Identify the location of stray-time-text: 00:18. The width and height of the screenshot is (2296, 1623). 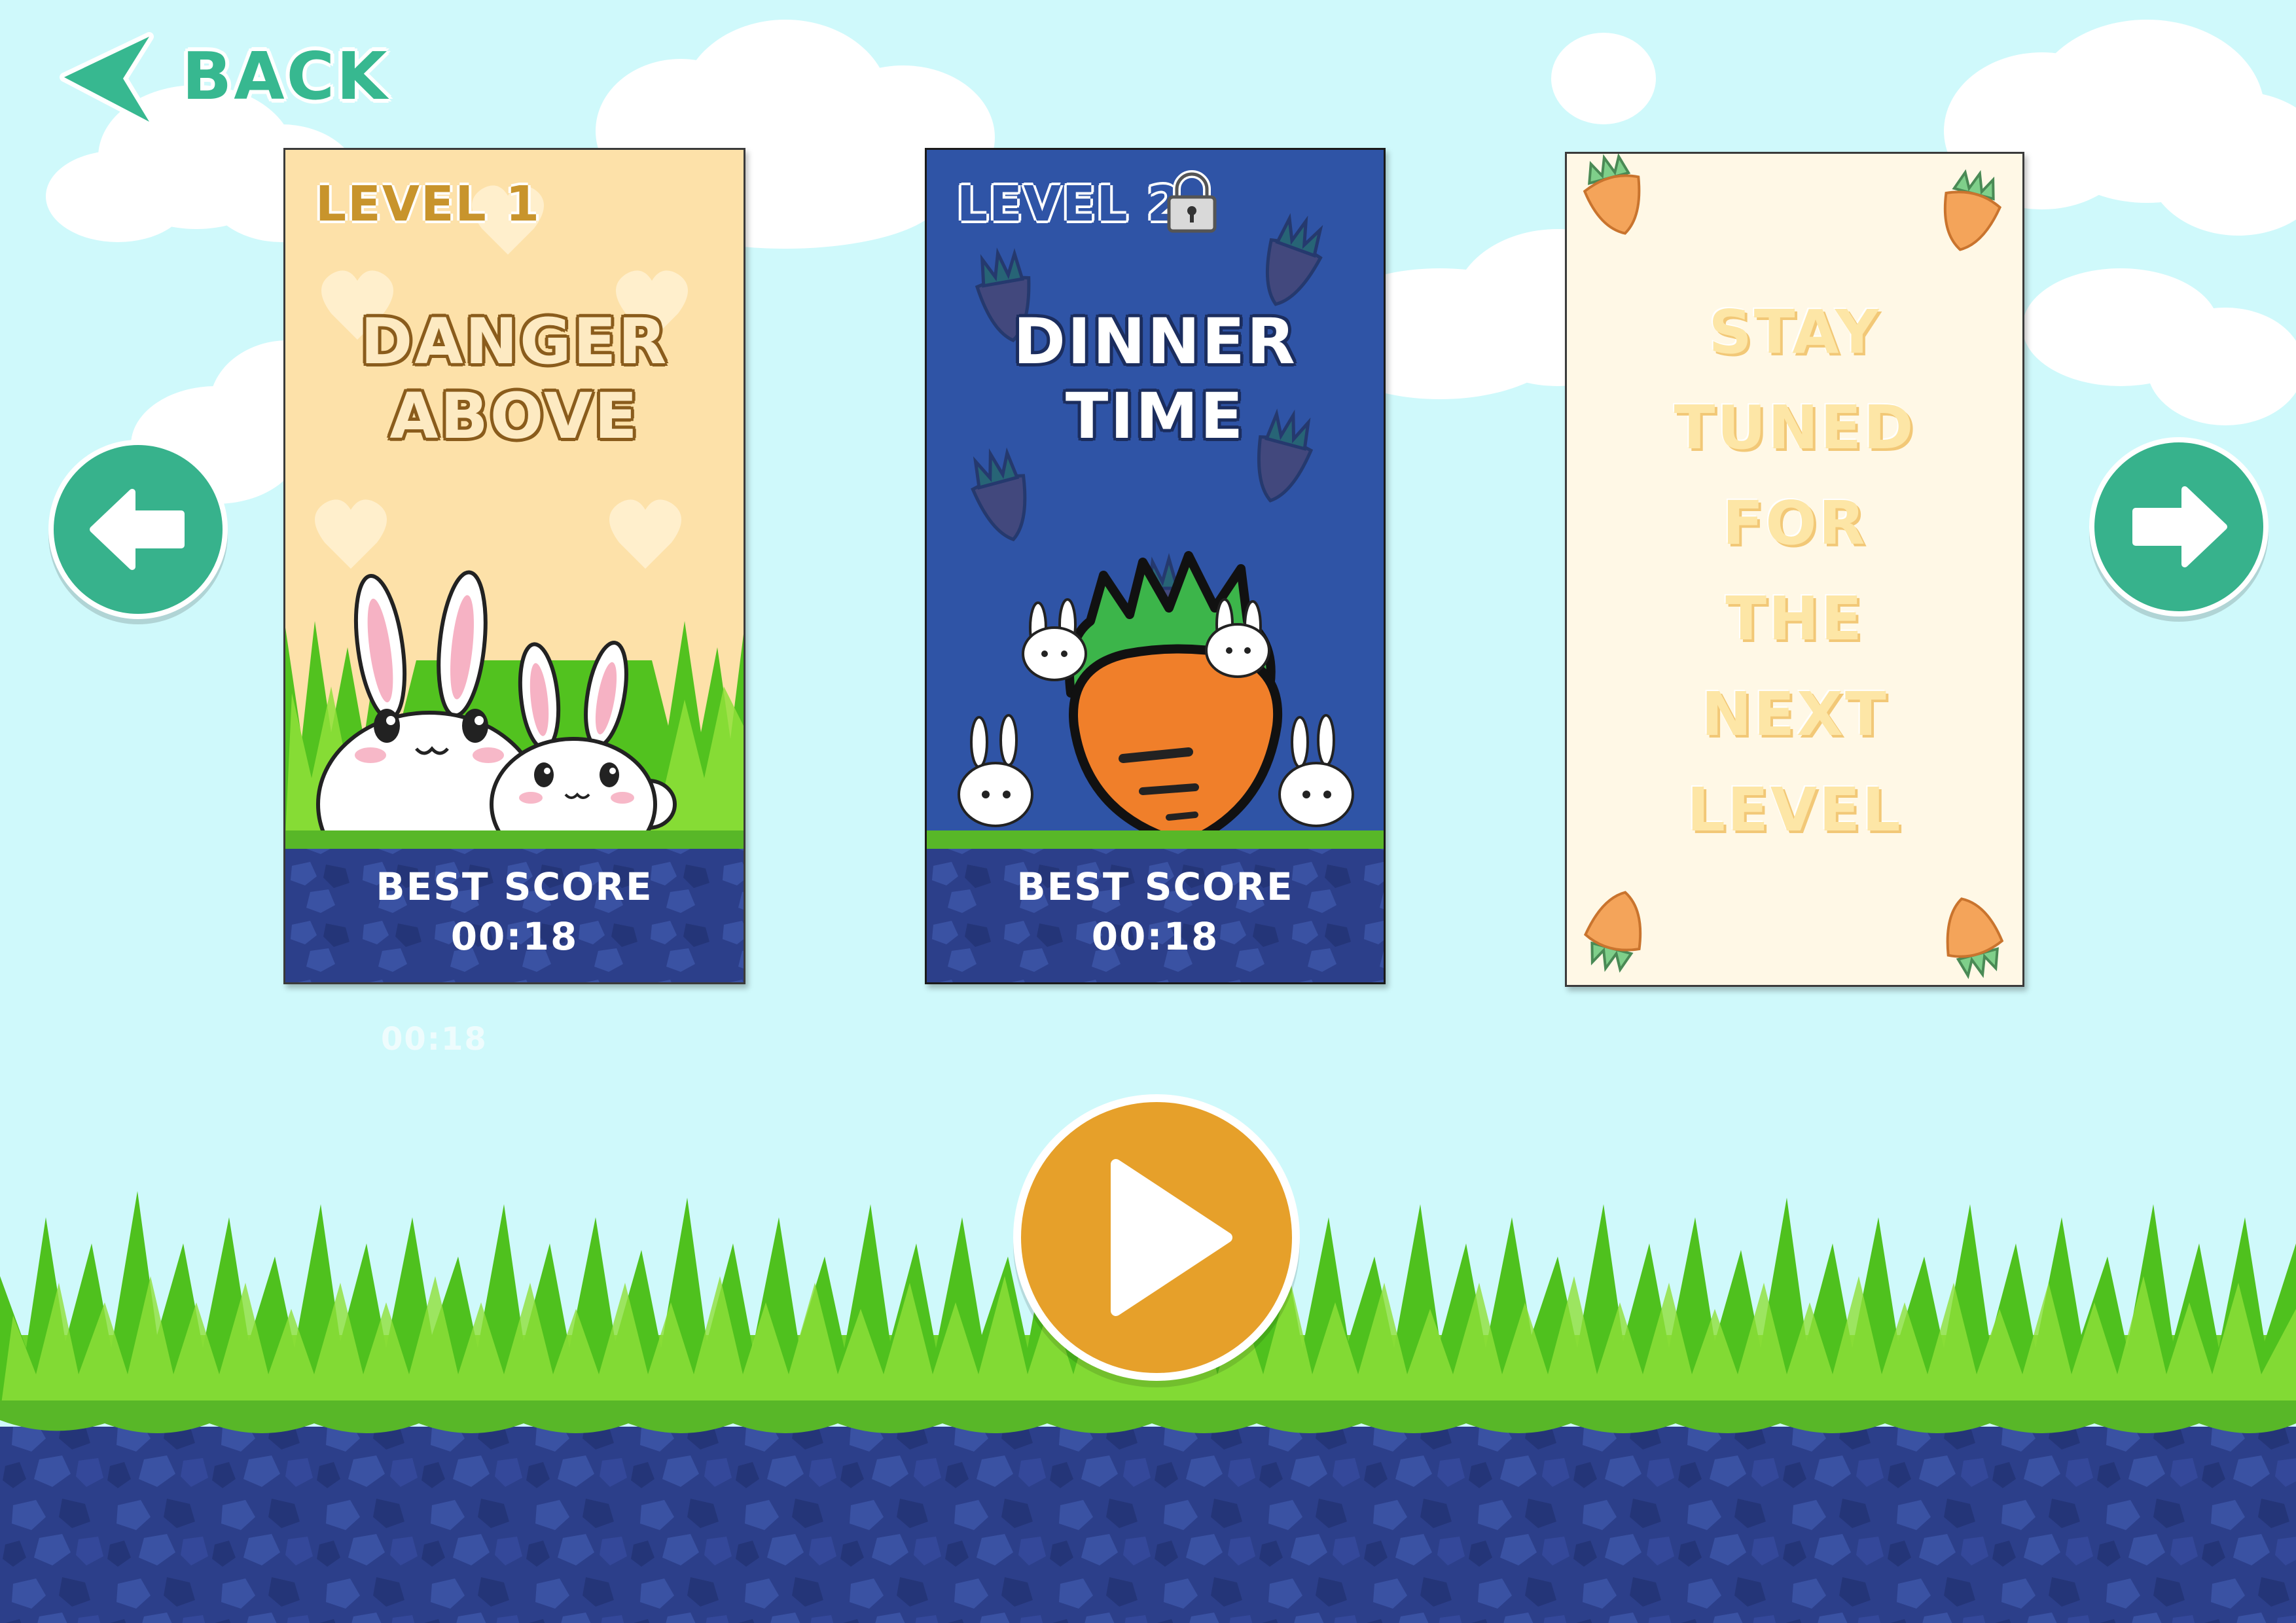
(434, 1039).